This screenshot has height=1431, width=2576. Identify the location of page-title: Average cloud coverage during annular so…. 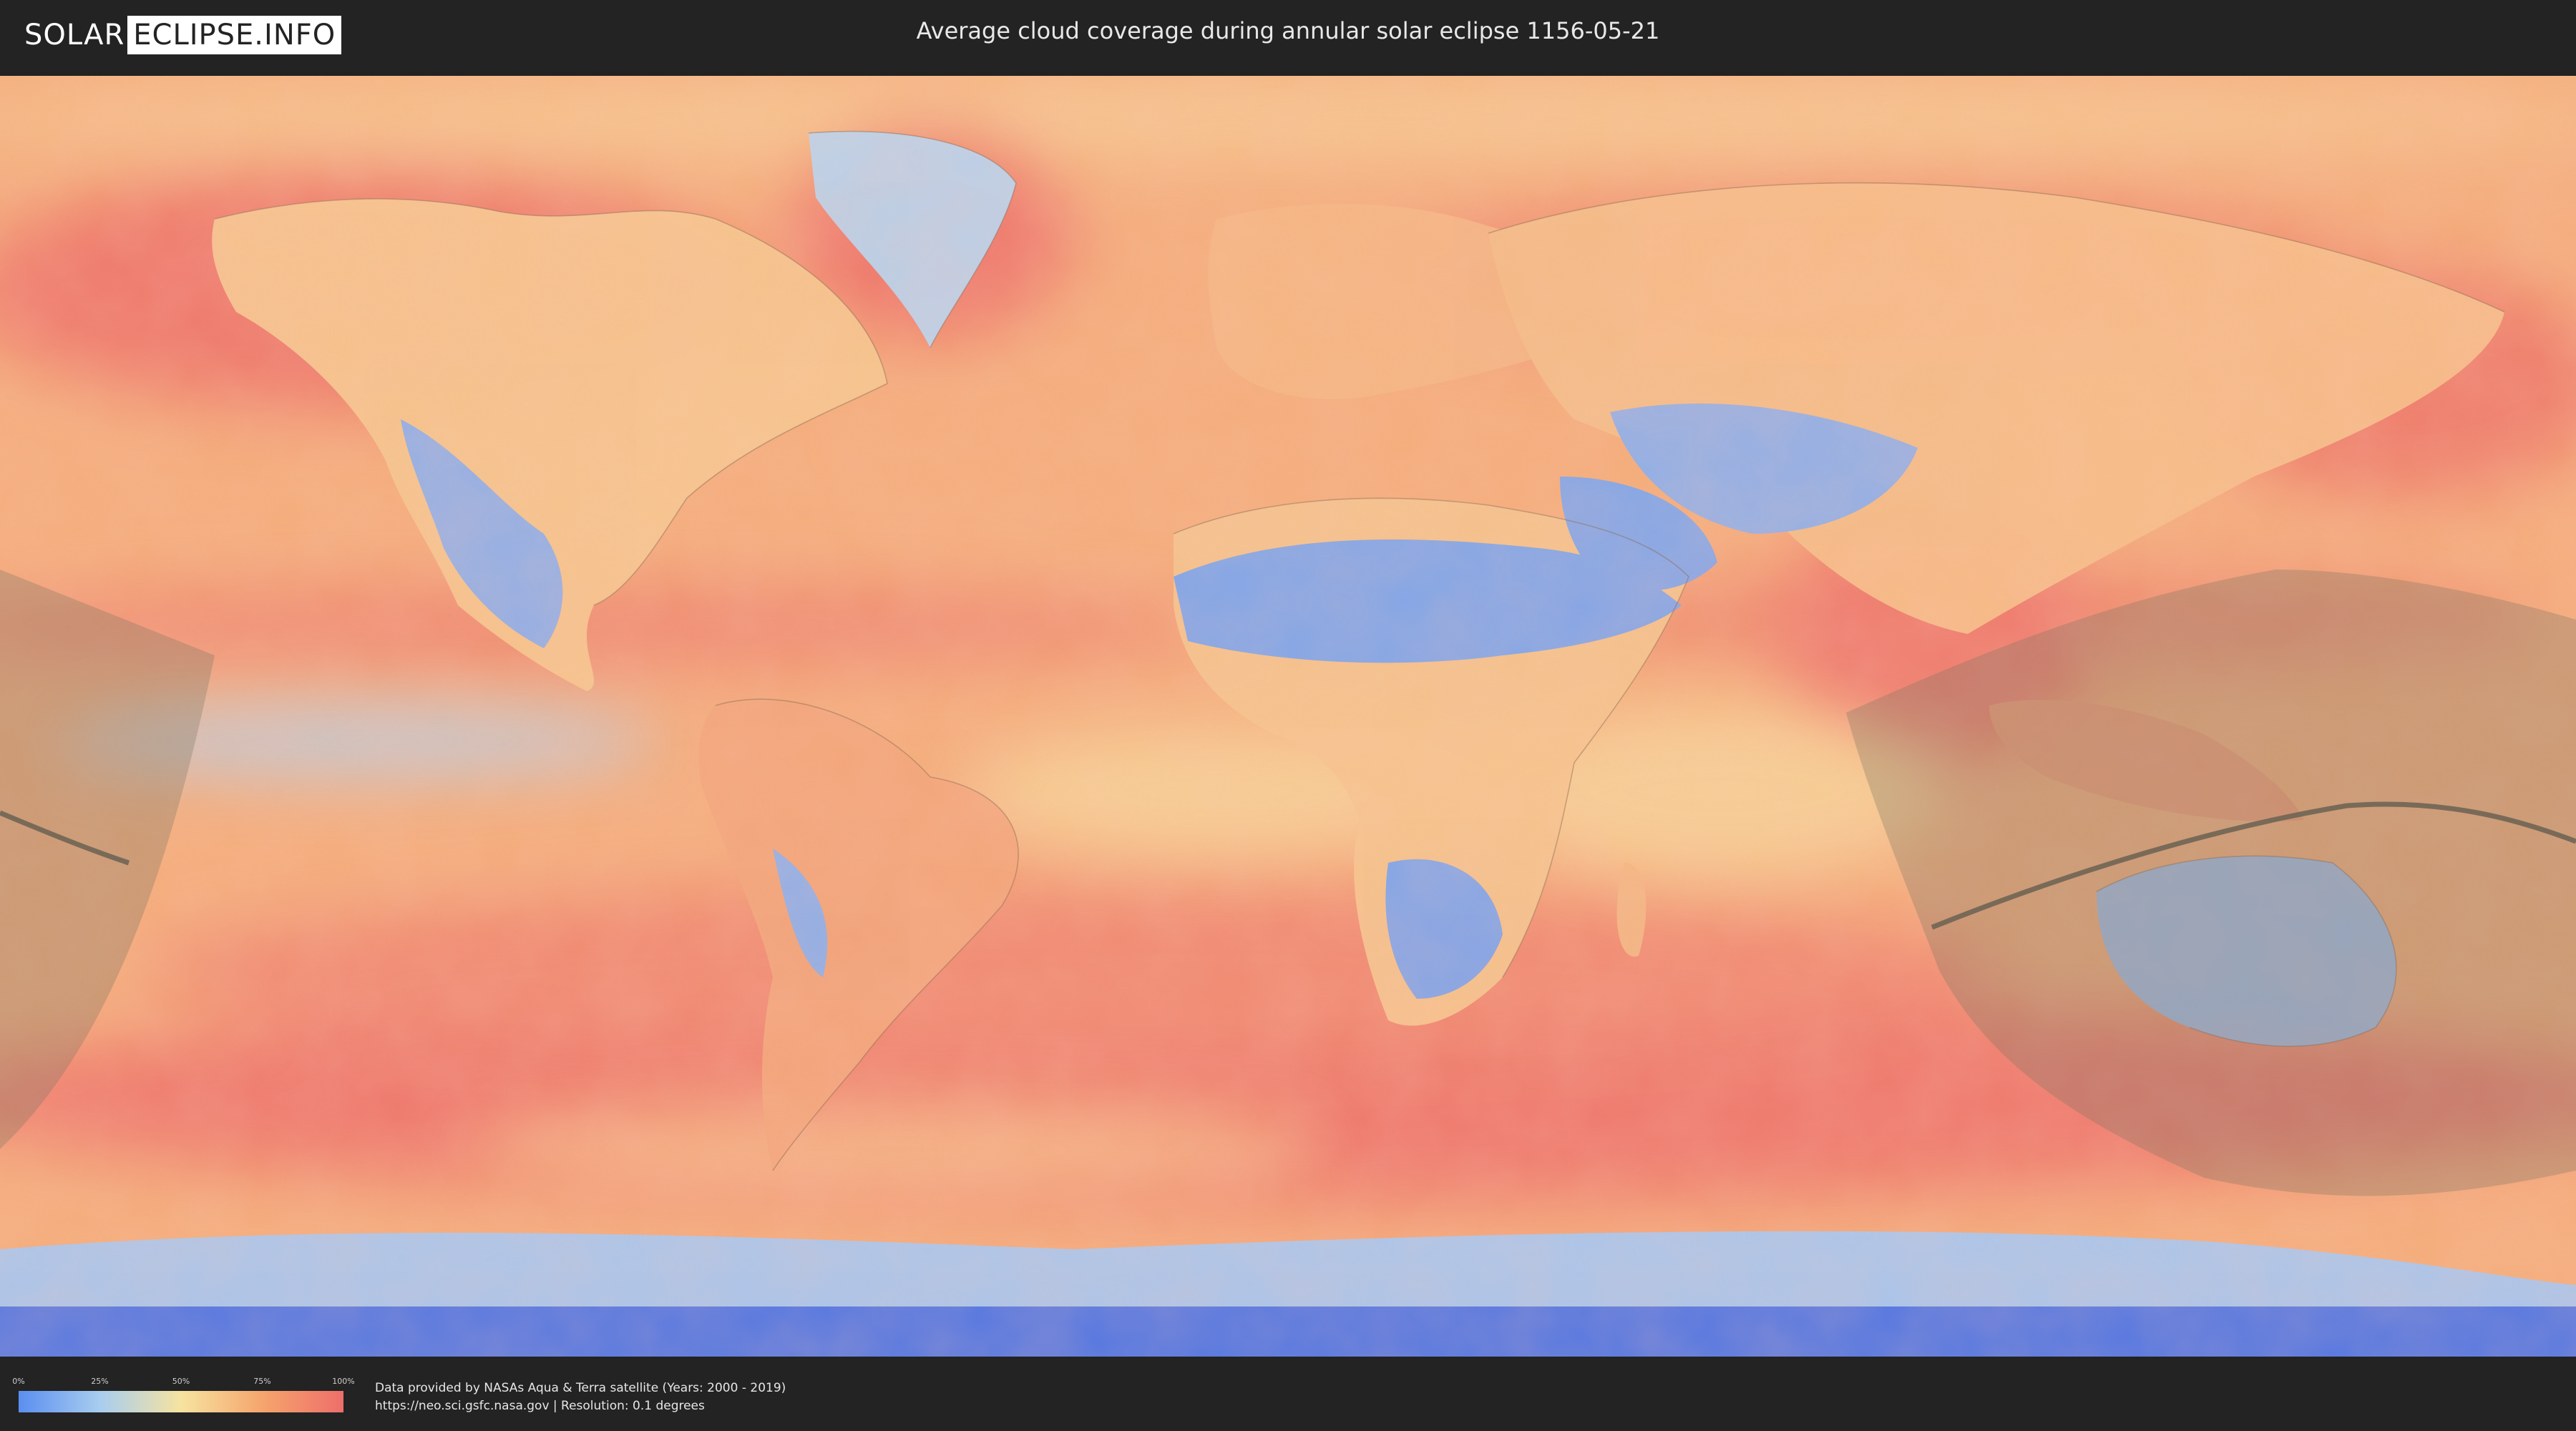
(1288, 31).